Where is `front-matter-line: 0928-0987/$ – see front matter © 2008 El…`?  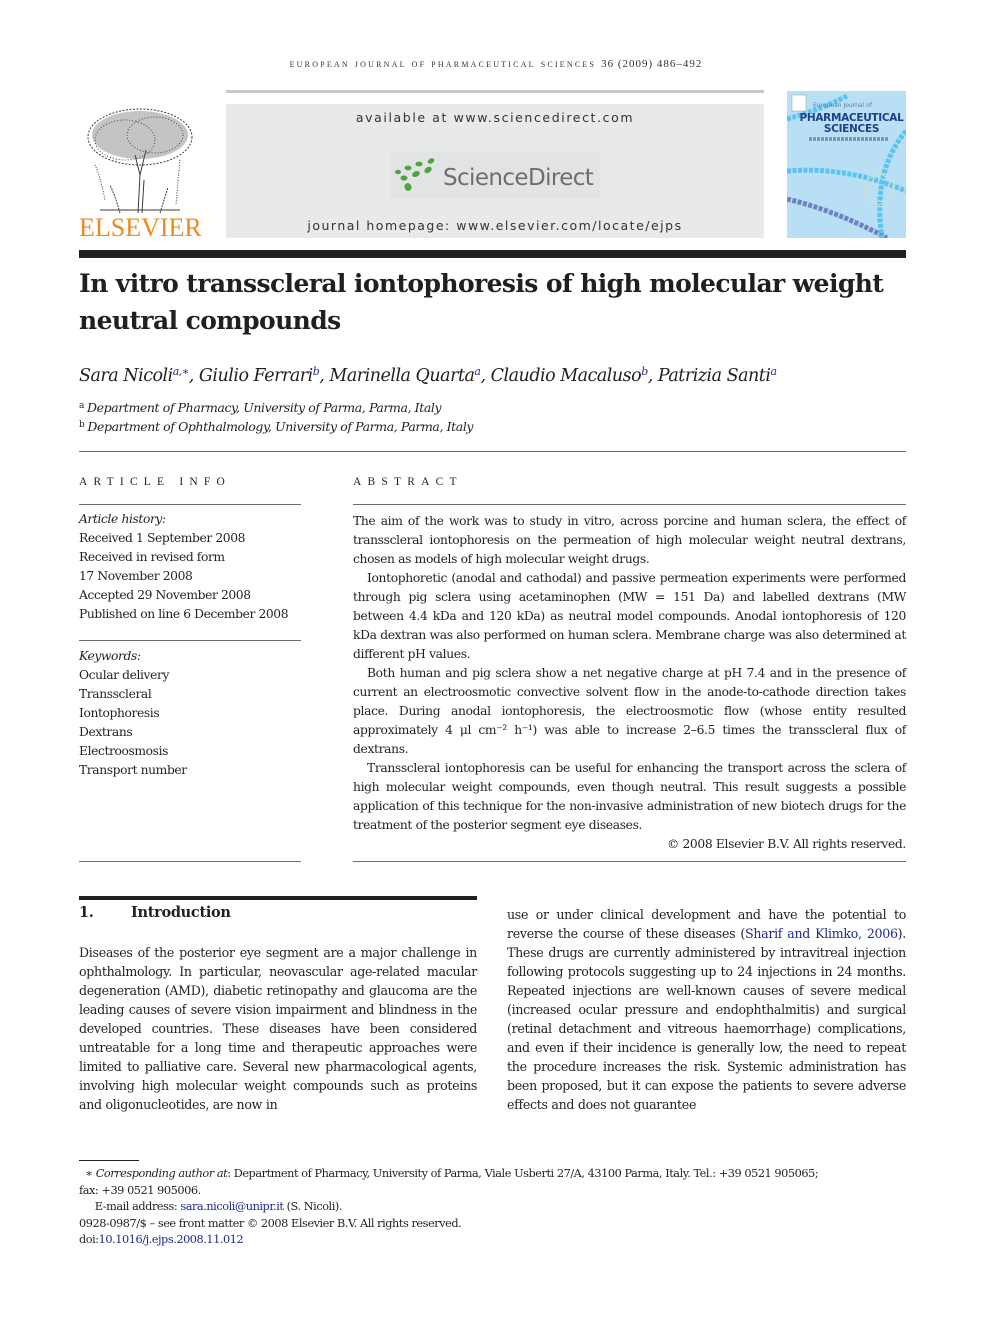 front-matter-line: 0928-0987/$ – see front matter © 2008 El… is located at coordinates (270, 1223).